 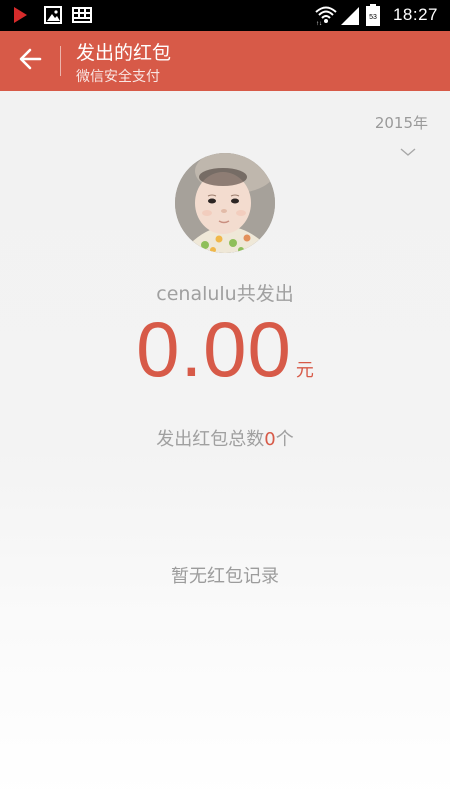 I want to click on packet-count-prefix: 发出红包总数, so click(x=210, y=439).